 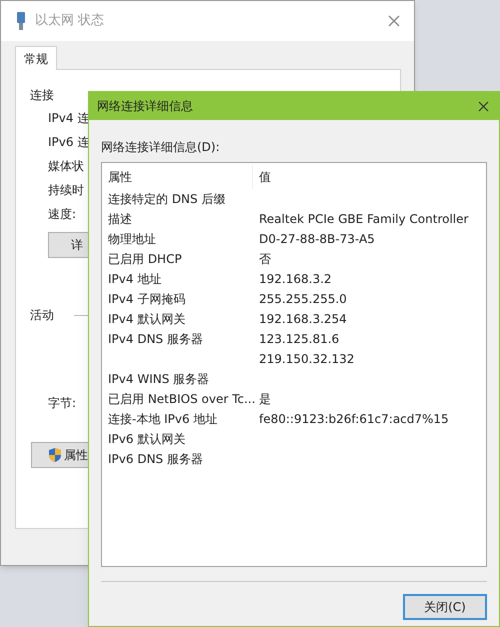 What do you see at coordinates (303, 299) in the screenshot?
I see `value-cell: 255.255.255.0` at bounding box center [303, 299].